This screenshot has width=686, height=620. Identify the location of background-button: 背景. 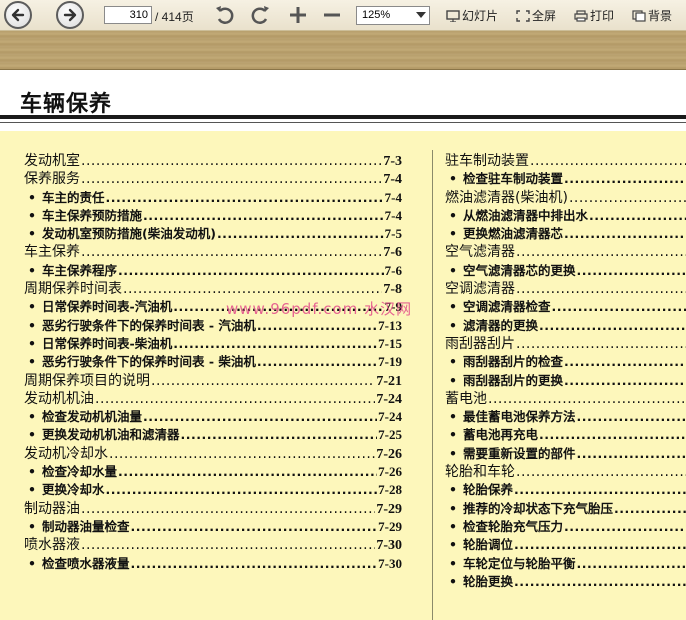
(652, 15).